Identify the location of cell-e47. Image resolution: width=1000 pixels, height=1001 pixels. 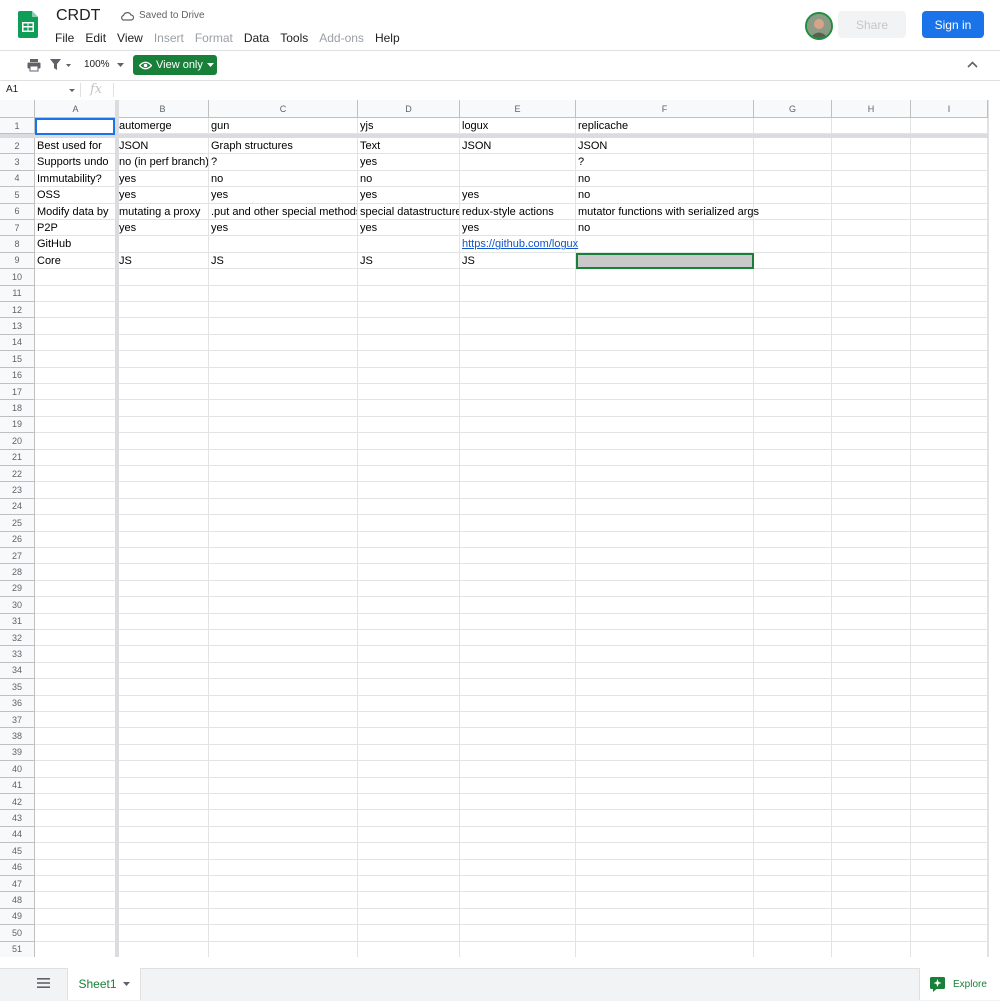
(518, 884).